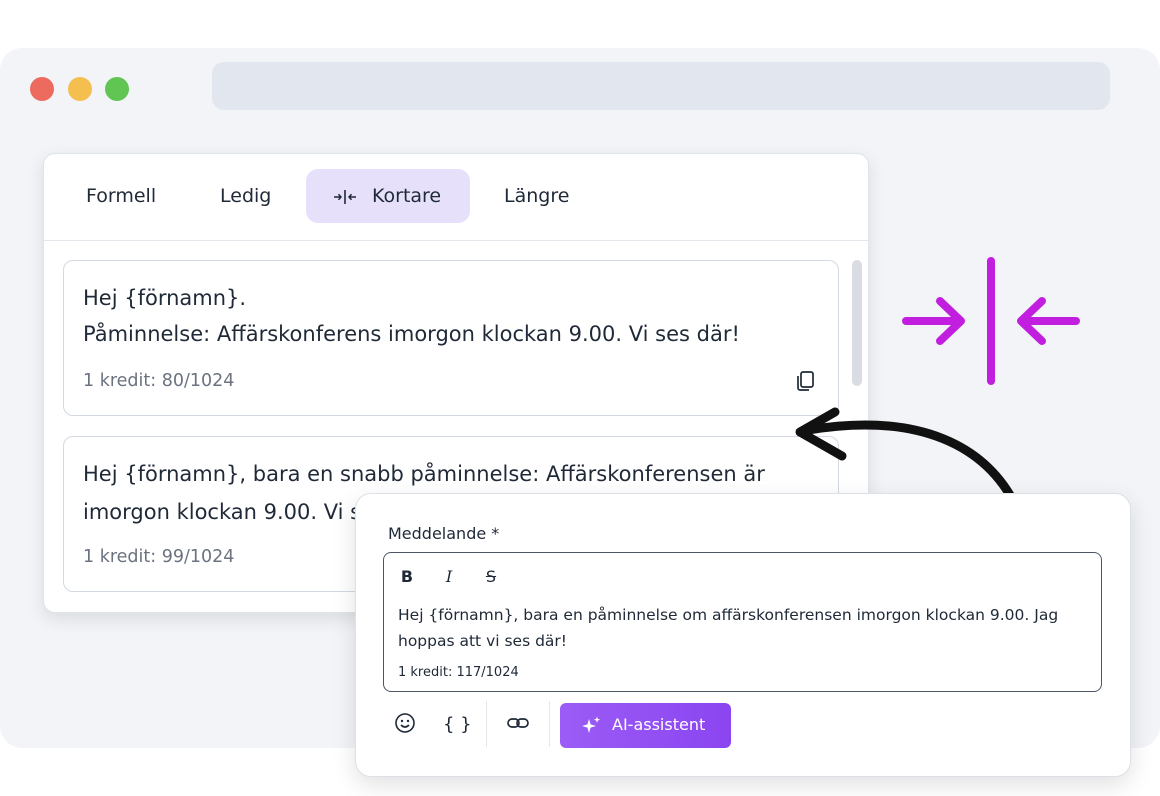  What do you see at coordinates (42, 89) in the screenshot?
I see `close-dot` at bounding box center [42, 89].